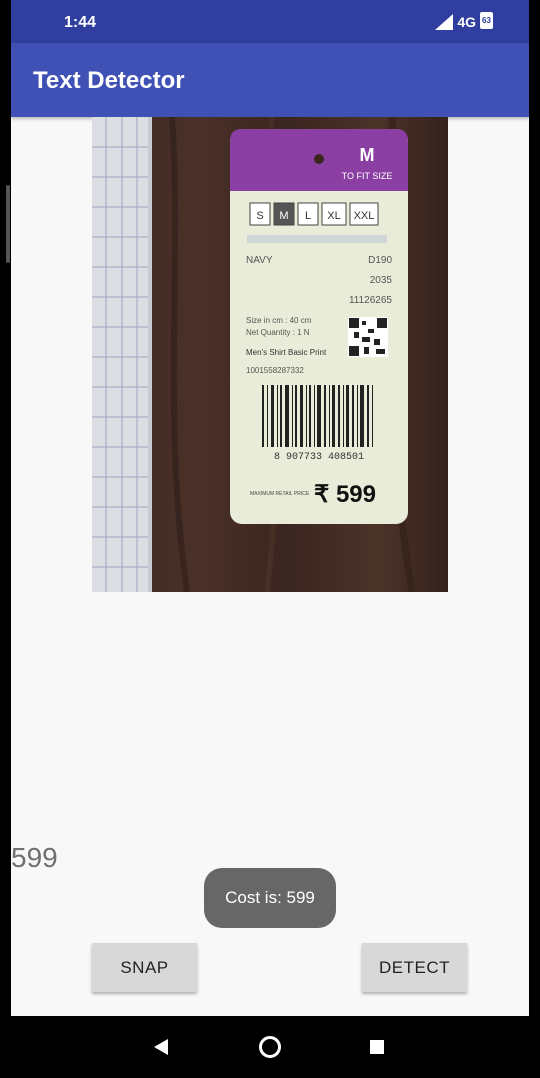 The width and height of the screenshot is (540, 1078). What do you see at coordinates (380, 260) in the screenshot?
I see `tag-style-code: D190` at bounding box center [380, 260].